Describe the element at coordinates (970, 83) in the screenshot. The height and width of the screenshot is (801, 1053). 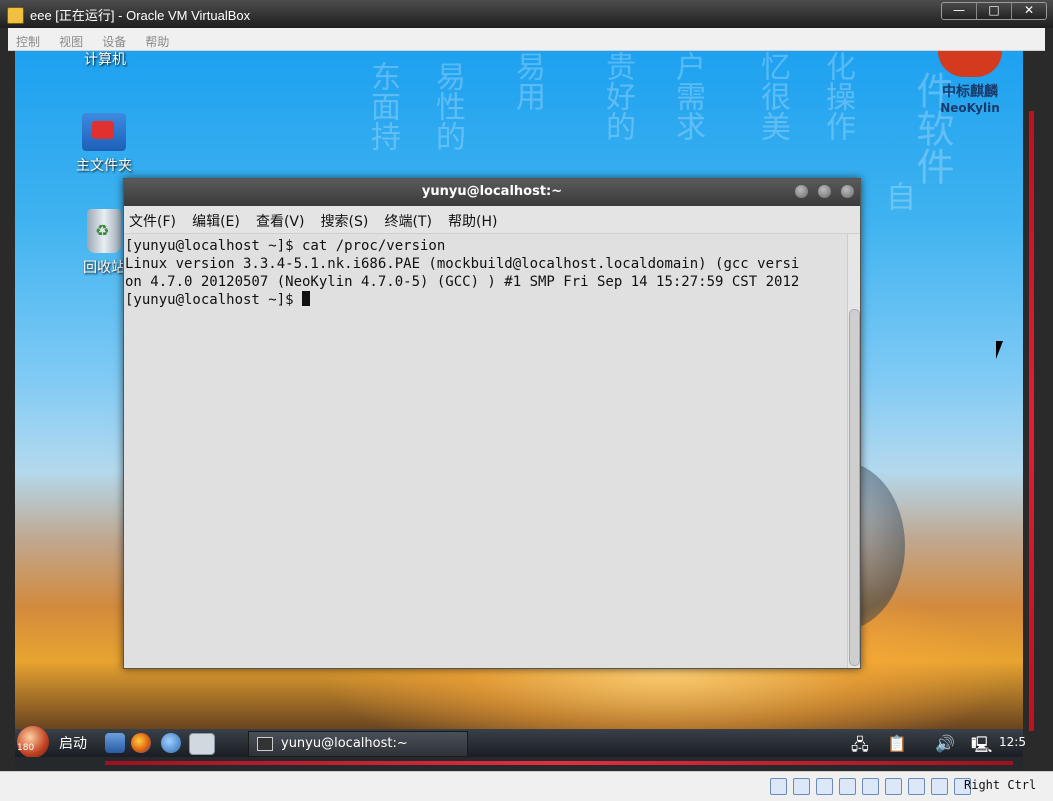
I see `neokylin-logo: 中标麒麟 NeoKylin` at that location.